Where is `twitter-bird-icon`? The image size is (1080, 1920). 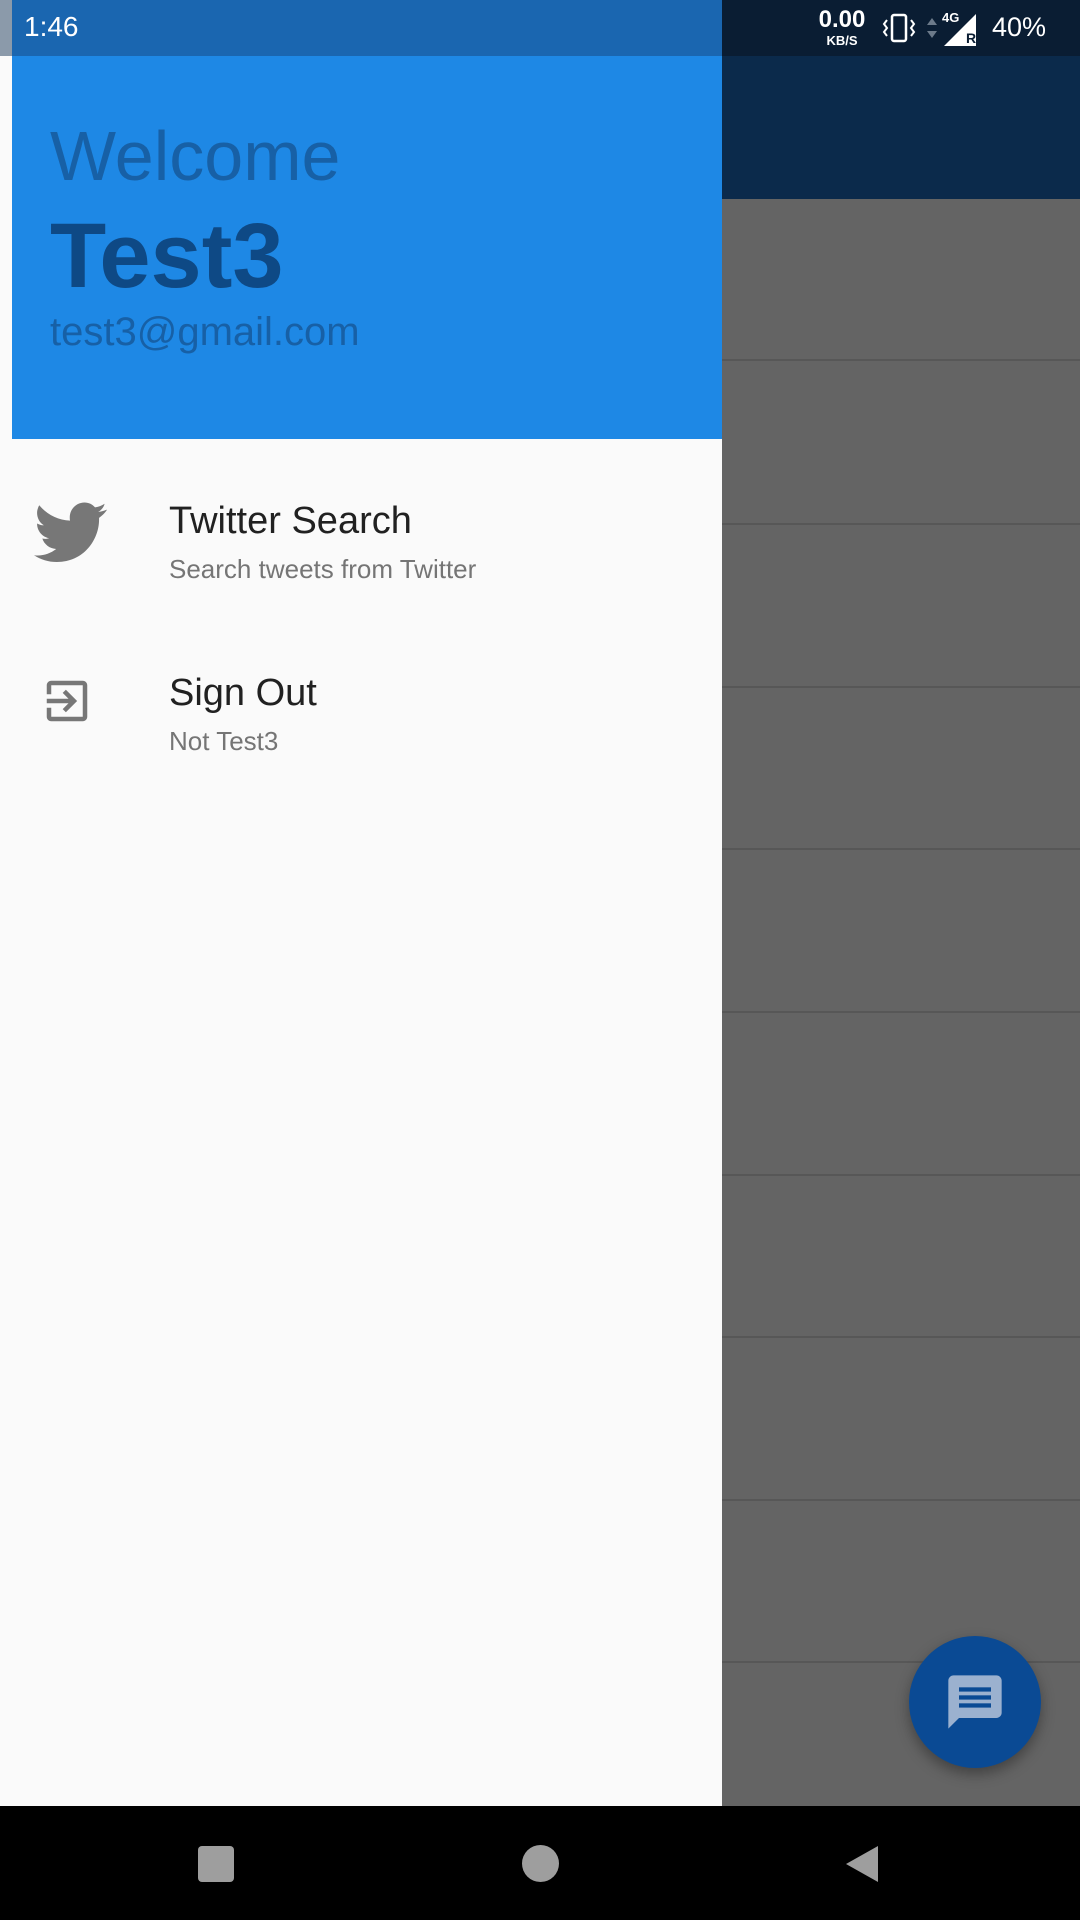 twitter-bird-icon is located at coordinates (70, 532).